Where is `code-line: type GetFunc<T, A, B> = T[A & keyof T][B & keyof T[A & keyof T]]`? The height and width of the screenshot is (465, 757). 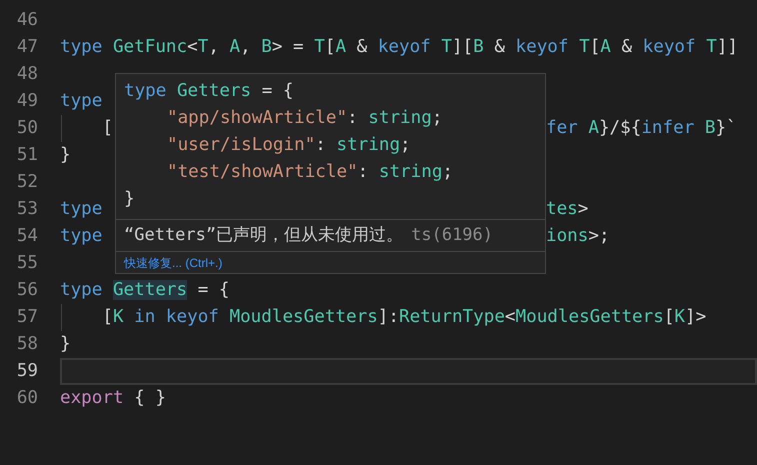 code-line: type GetFunc<T, A, B> = T[A & keyof T][B & keyof T[A & keyof T]] is located at coordinates (399, 47).